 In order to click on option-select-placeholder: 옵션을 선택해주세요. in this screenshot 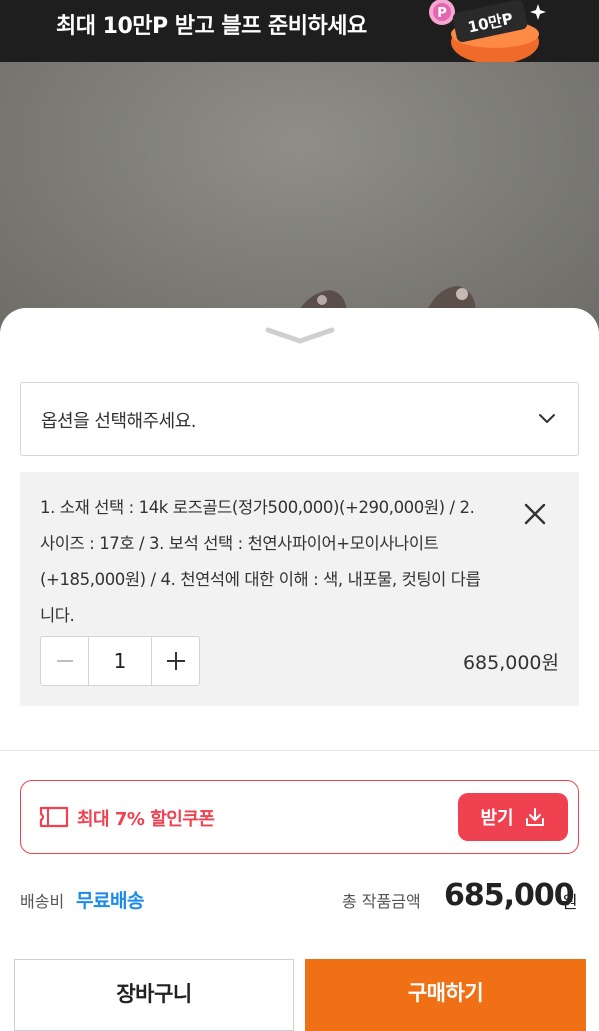, I will do `click(118, 421)`.